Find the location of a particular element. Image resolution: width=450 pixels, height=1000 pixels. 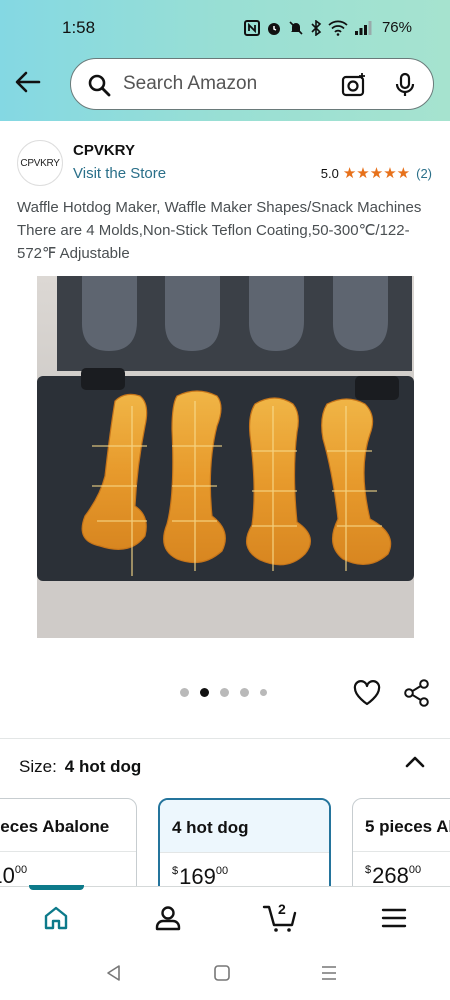

wishlist-button is located at coordinates (367, 695).